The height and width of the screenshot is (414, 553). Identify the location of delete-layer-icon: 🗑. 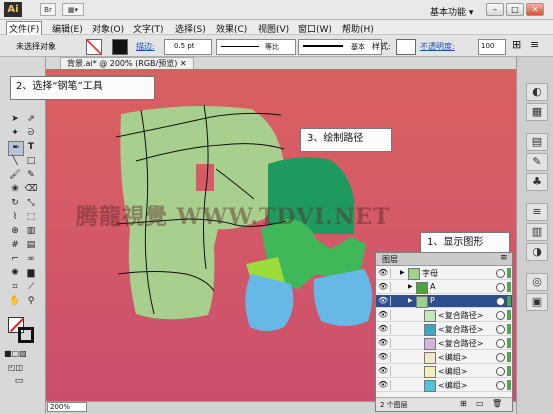
(497, 403).